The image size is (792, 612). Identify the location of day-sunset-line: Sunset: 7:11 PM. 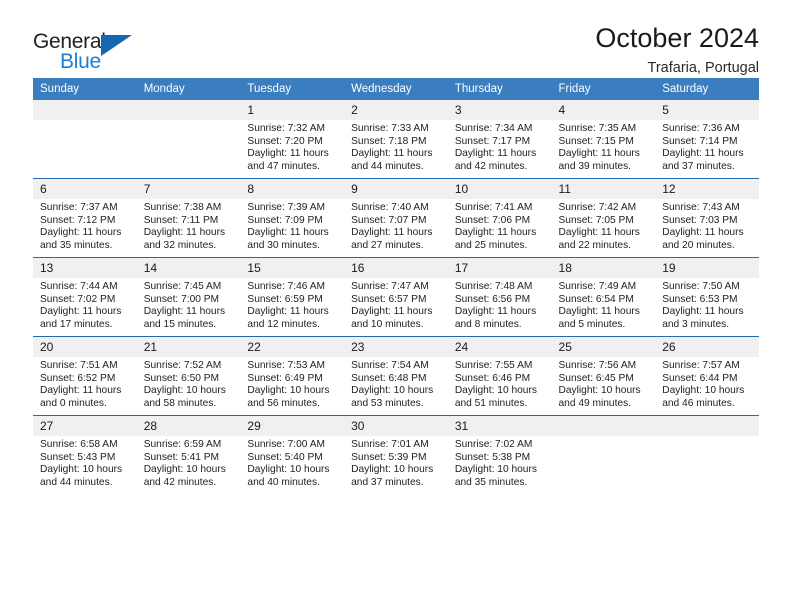
(181, 220).